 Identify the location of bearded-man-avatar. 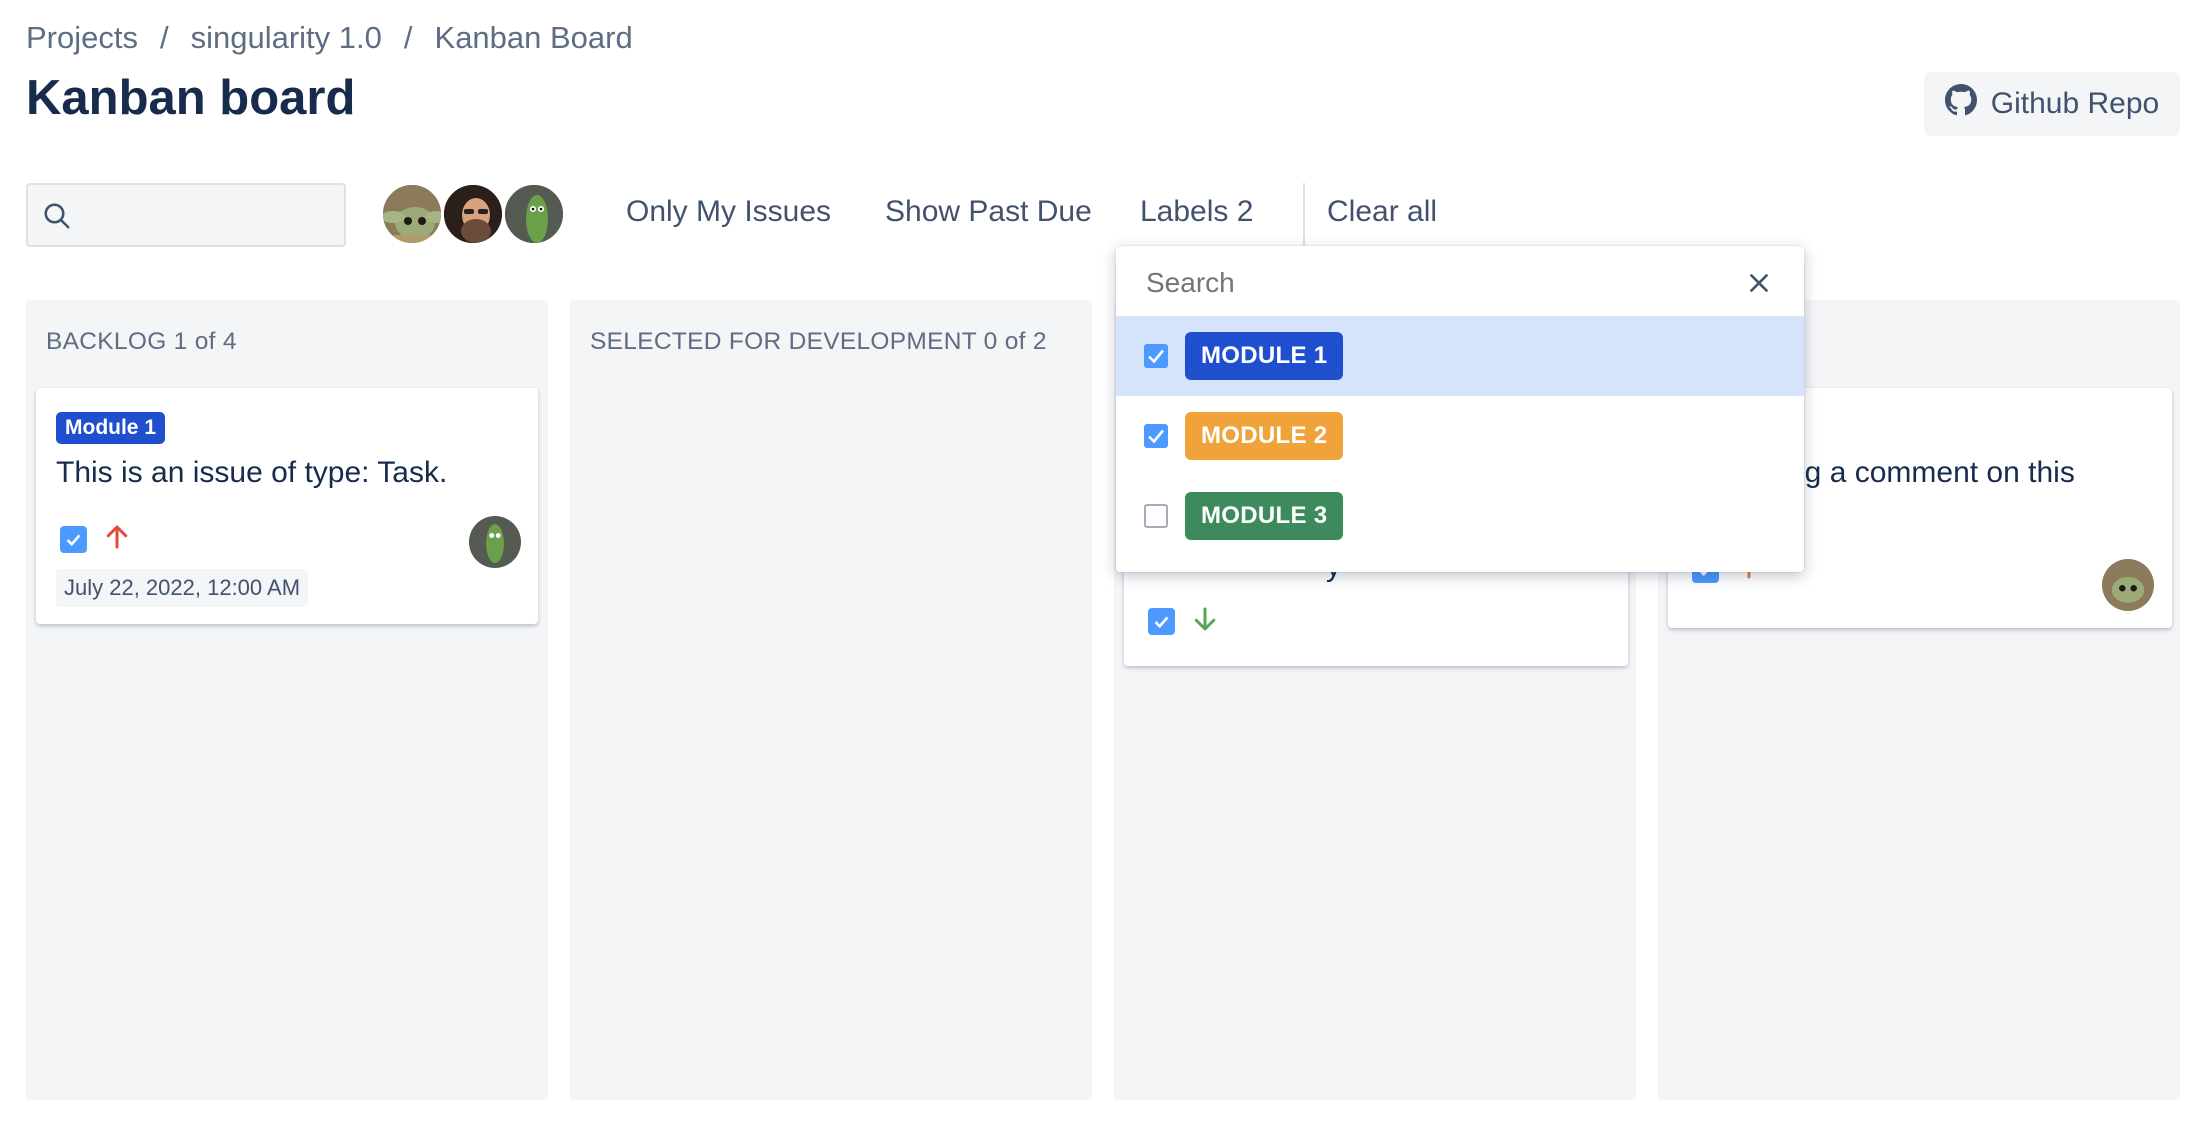
(473, 214).